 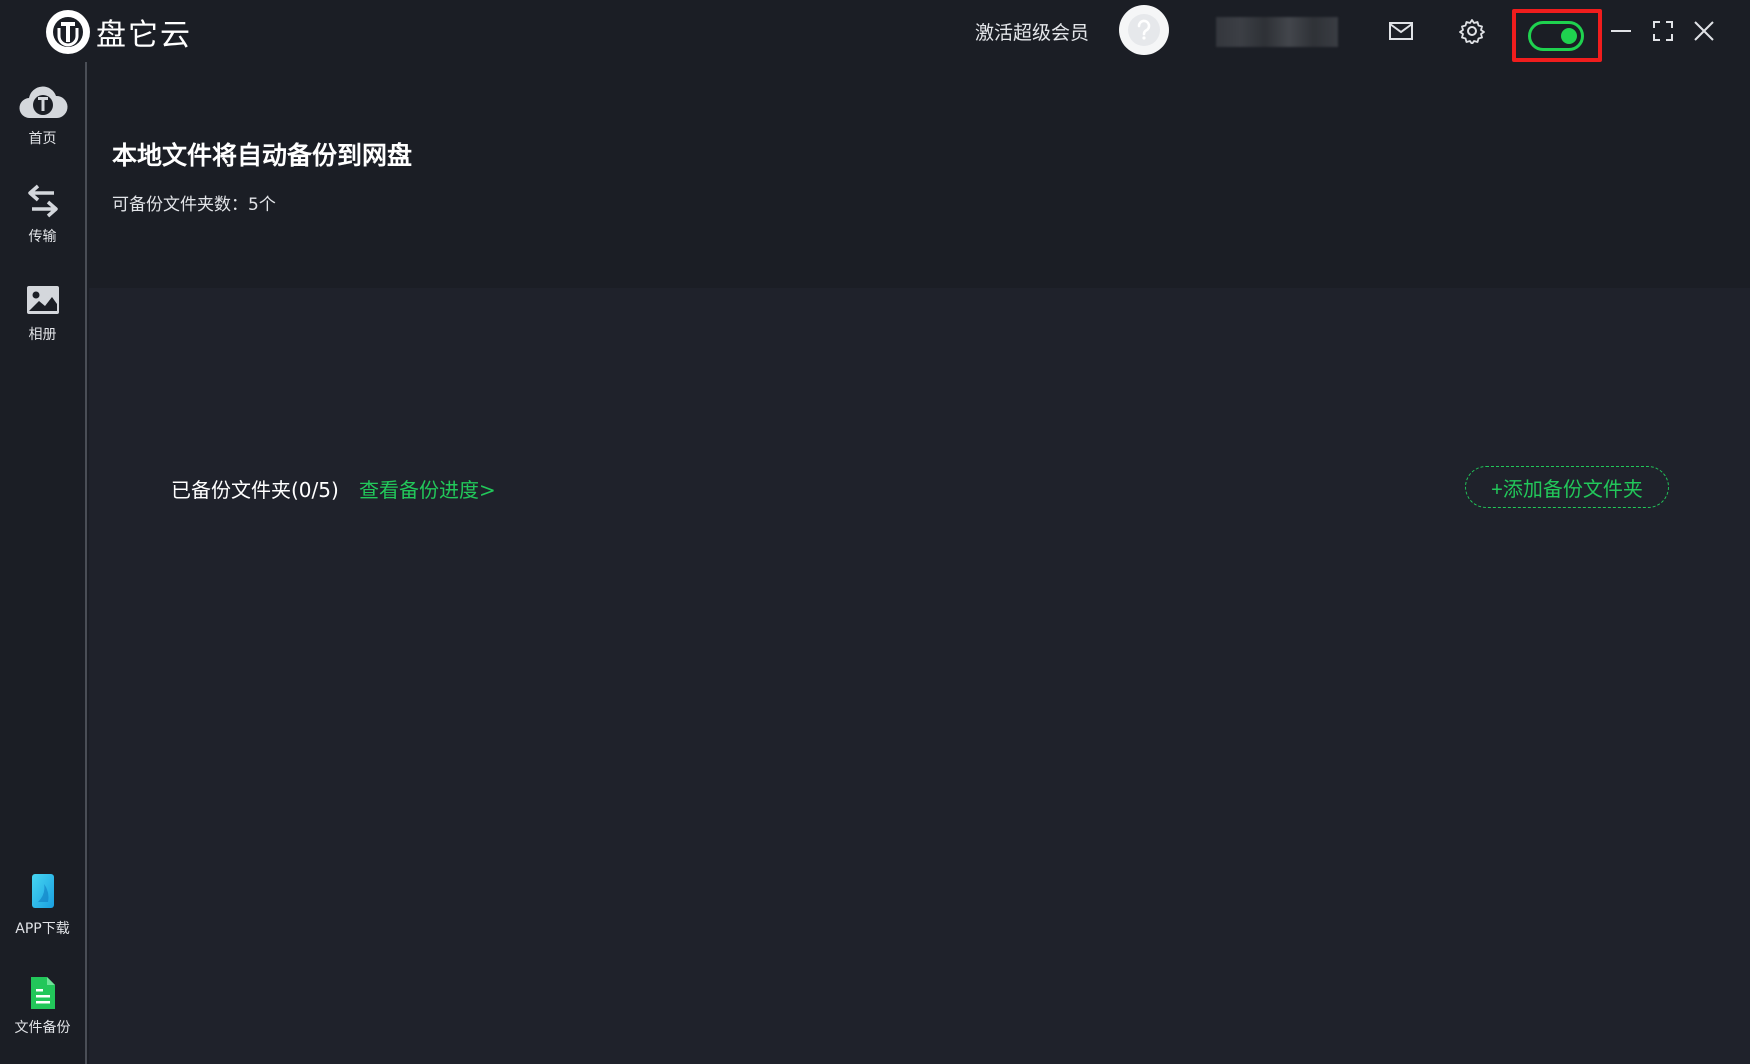 I want to click on view-progress-link: 查看备份进度>, so click(x=427, y=488).